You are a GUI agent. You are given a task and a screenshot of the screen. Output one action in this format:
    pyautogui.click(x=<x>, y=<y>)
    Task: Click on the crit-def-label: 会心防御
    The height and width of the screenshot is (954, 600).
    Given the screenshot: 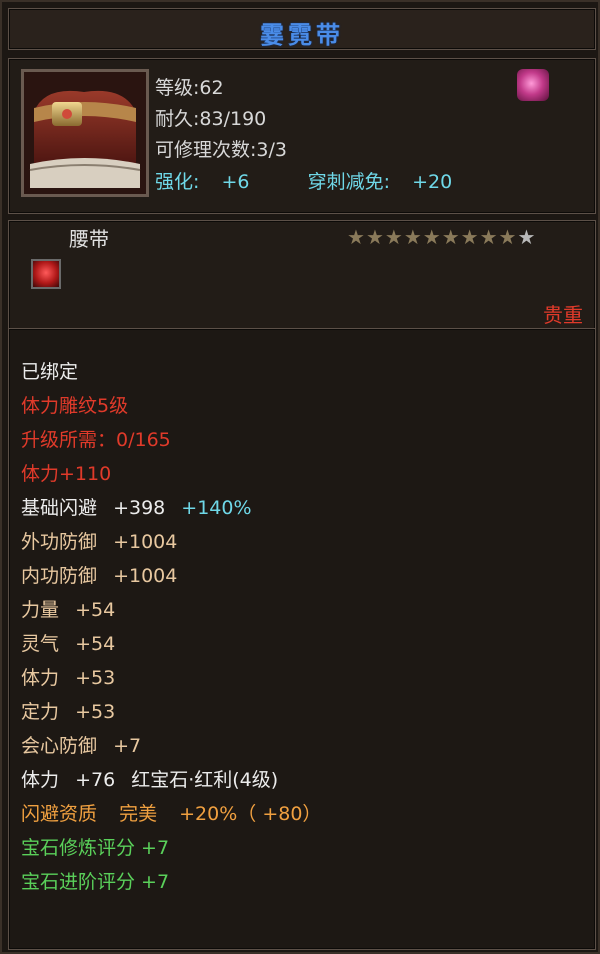 What is the action you would take?
    pyautogui.click(x=59, y=746)
    